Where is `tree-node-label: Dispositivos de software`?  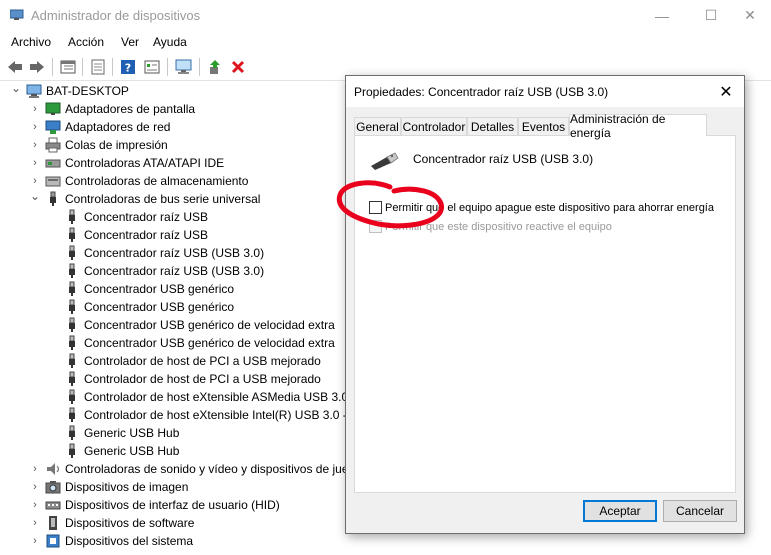
tree-node-label: Dispositivos de software is located at coordinates (130, 523).